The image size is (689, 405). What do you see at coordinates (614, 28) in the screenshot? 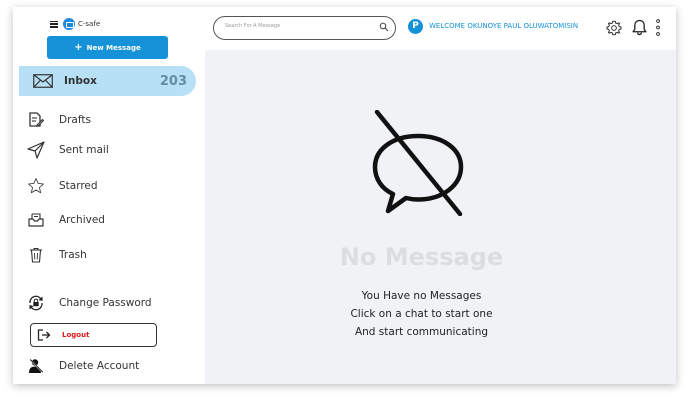
I see `gear-icon` at bounding box center [614, 28].